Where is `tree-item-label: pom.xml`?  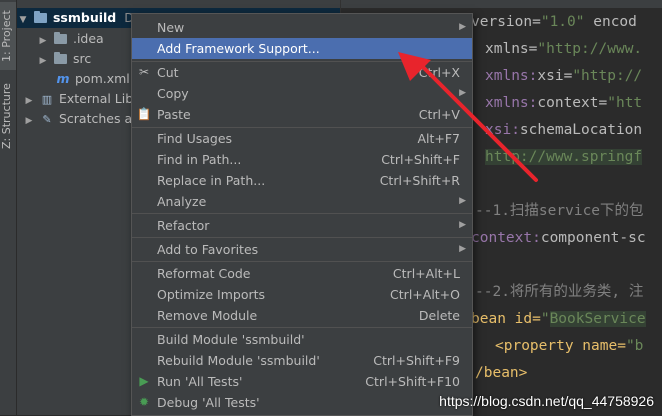 tree-item-label: pom.xml is located at coordinates (102, 78).